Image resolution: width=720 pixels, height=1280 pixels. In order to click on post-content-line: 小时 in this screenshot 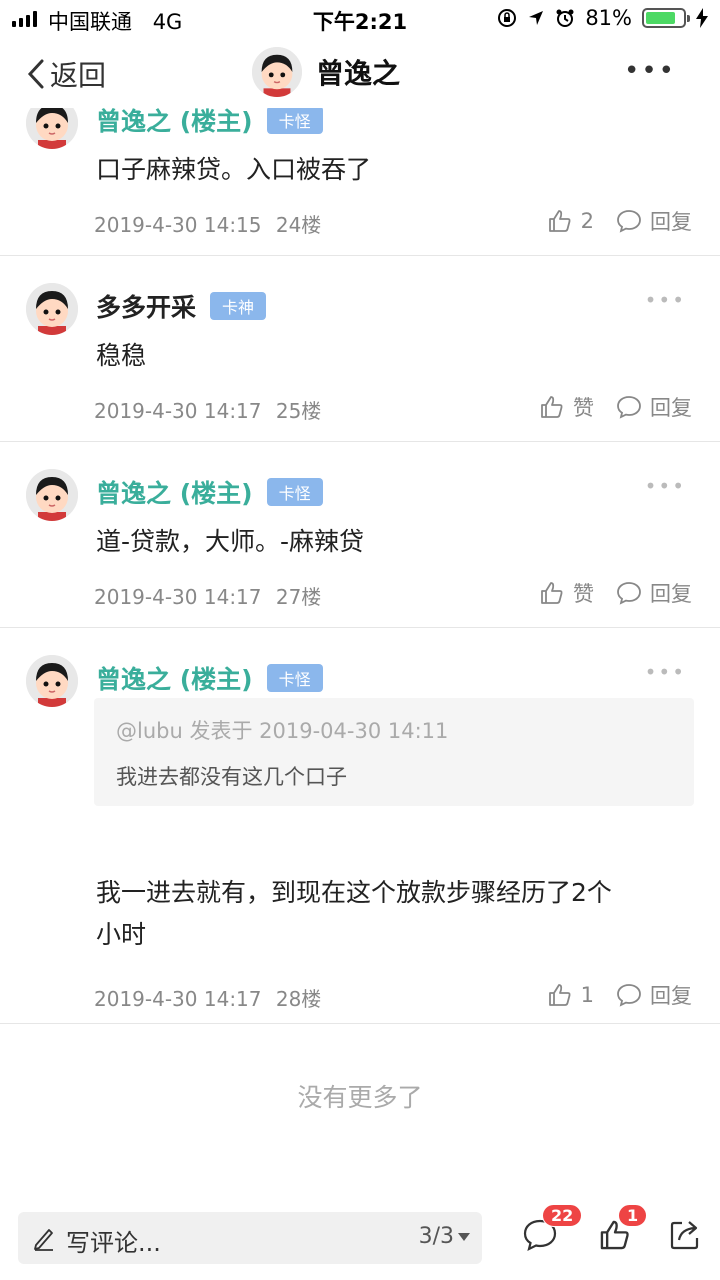, I will do `click(121, 934)`.